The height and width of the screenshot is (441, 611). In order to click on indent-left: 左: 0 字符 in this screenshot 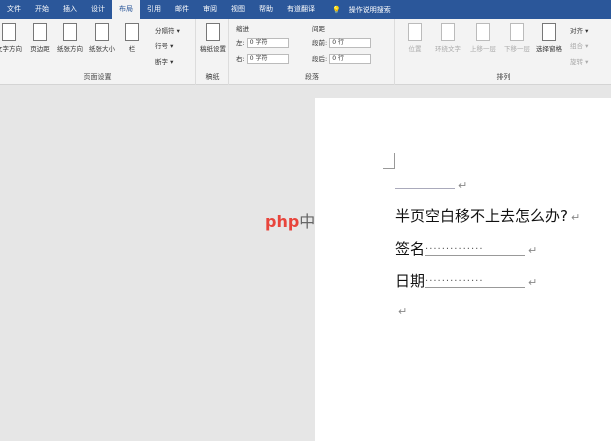, I will do `click(262, 42)`.